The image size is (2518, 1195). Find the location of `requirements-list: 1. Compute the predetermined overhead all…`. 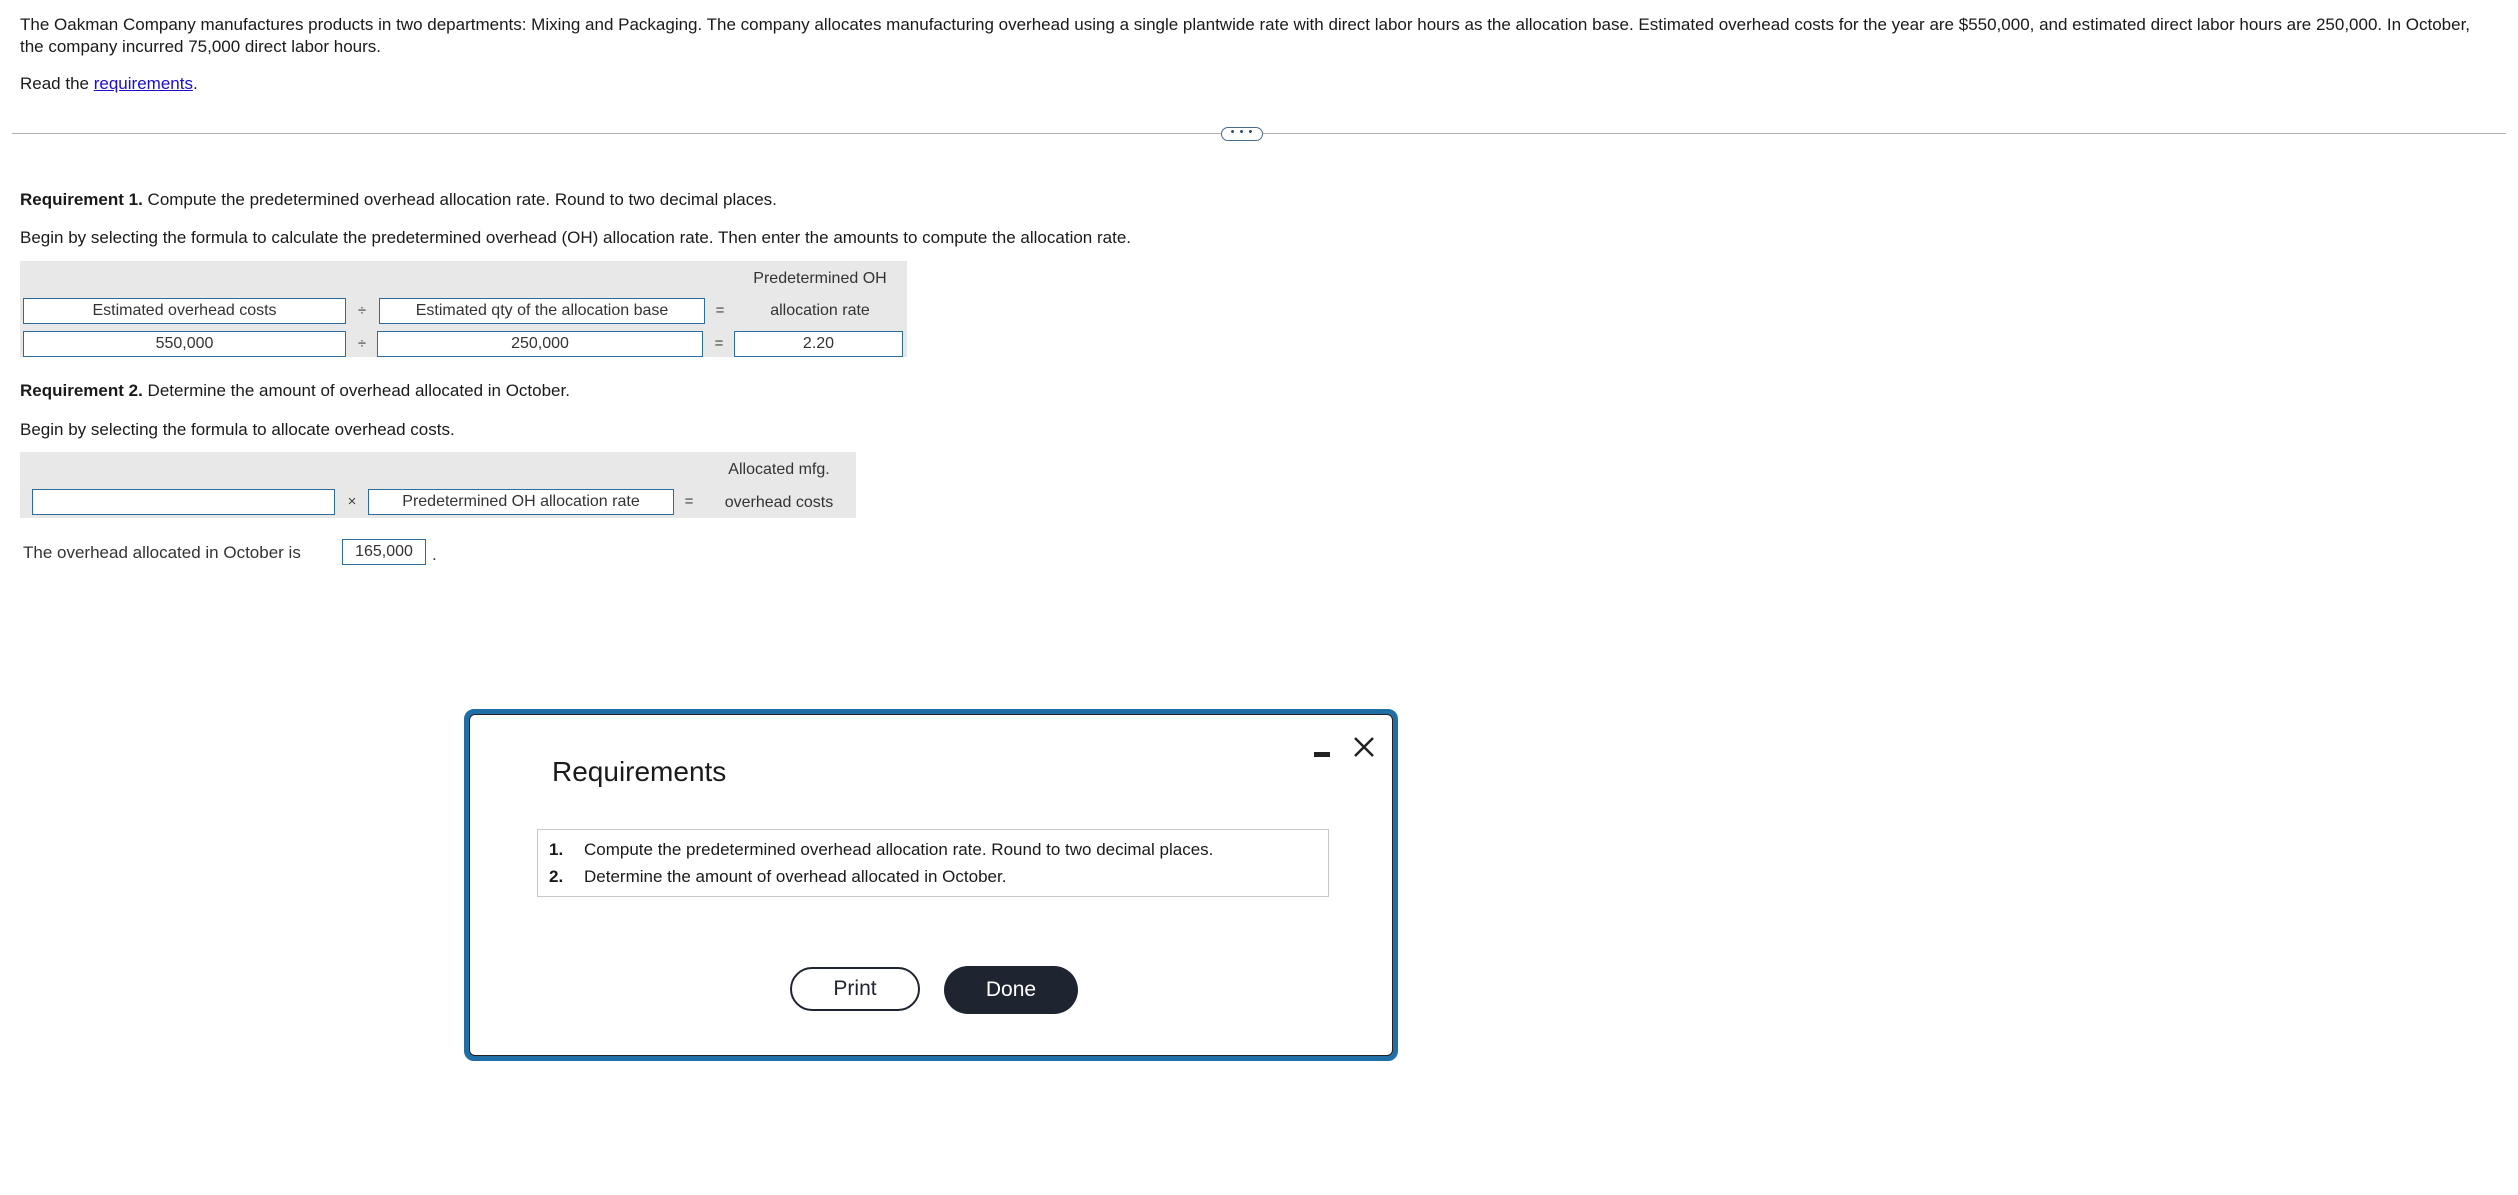

requirements-list: 1. Compute the predetermined overhead all… is located at coordinates (933, 863).